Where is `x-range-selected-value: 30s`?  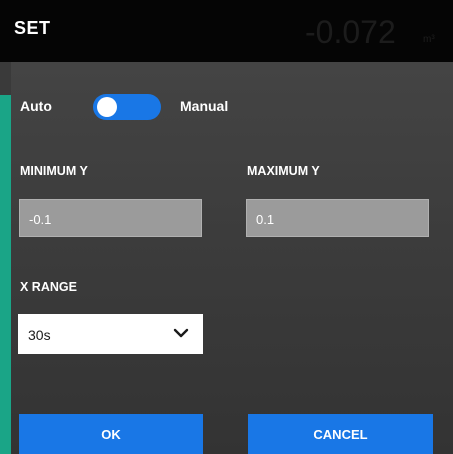
x-range-selected-value: 30s is located at coordinates (39, 335).